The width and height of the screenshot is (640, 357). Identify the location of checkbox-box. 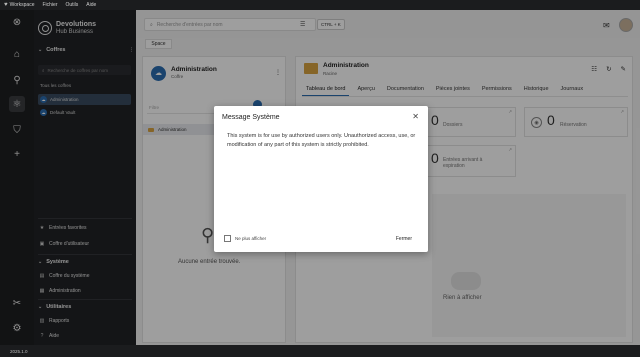
(227, 238).